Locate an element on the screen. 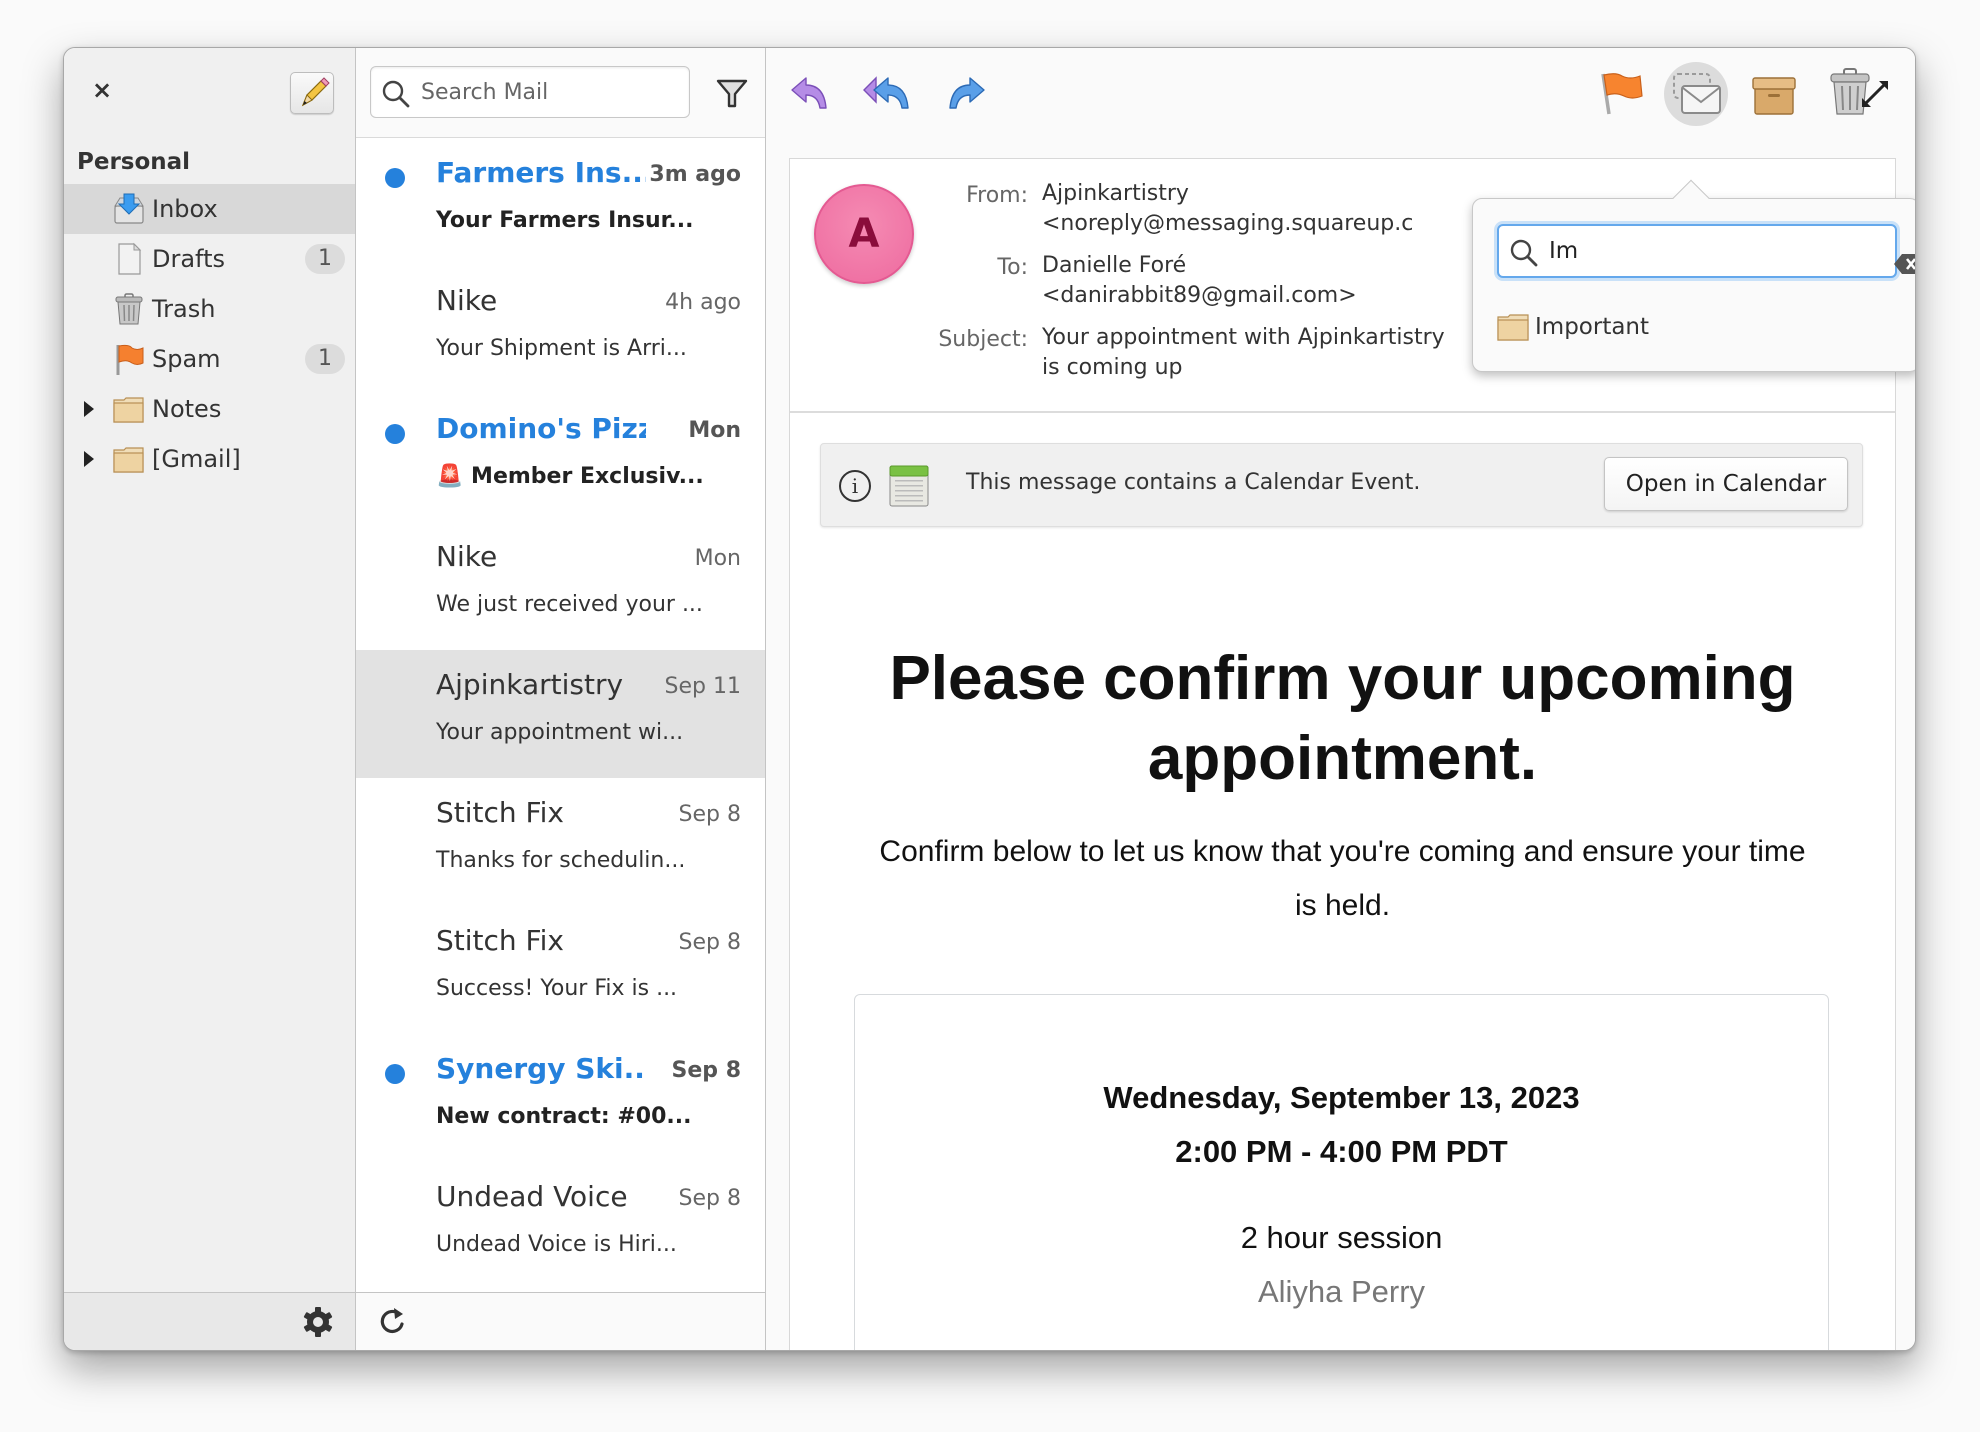 The height and width of the screenshot is (1432, 1980). message-sender: Domino's Pizza is located at coordinates (541, 428).